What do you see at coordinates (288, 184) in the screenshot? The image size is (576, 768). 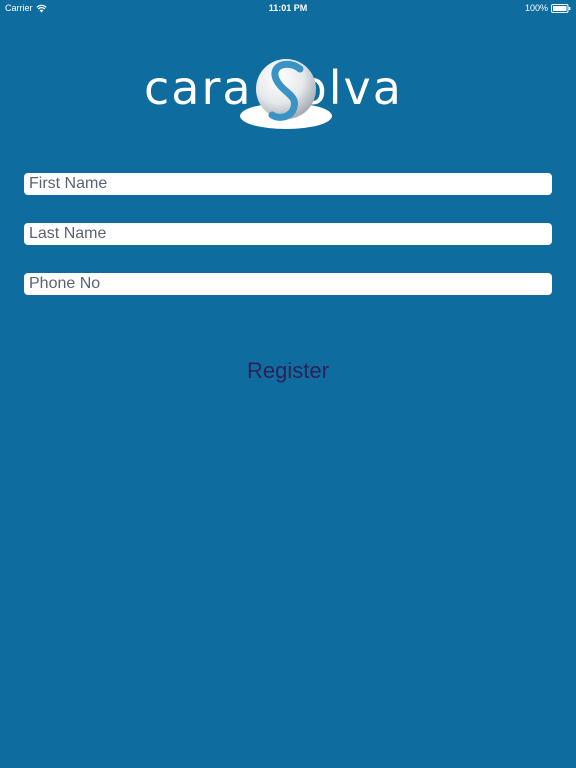 I see `first-name-field` at bounding box center [288, 184].